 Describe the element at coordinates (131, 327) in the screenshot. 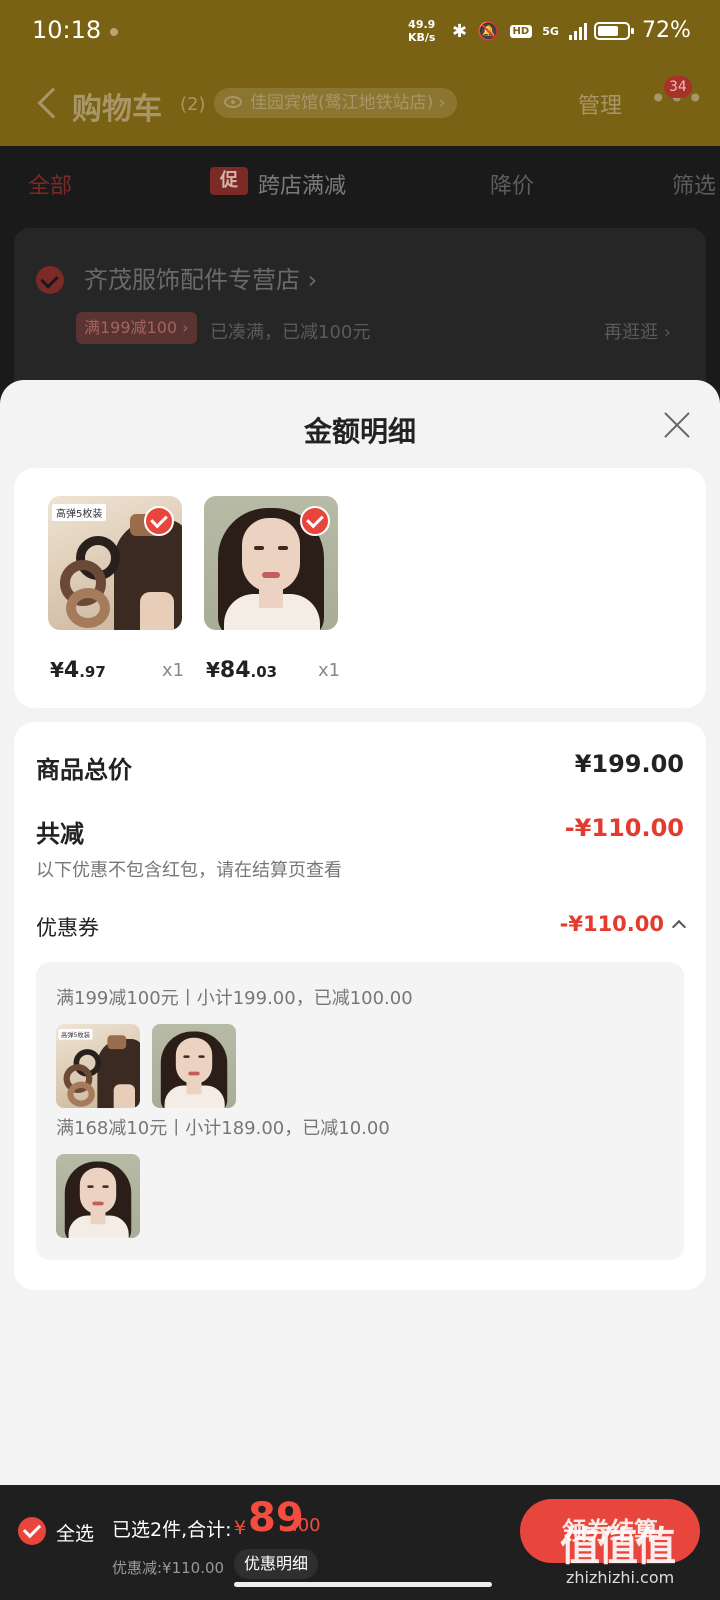

I see `store-promo-text: 满199减100` at that location.